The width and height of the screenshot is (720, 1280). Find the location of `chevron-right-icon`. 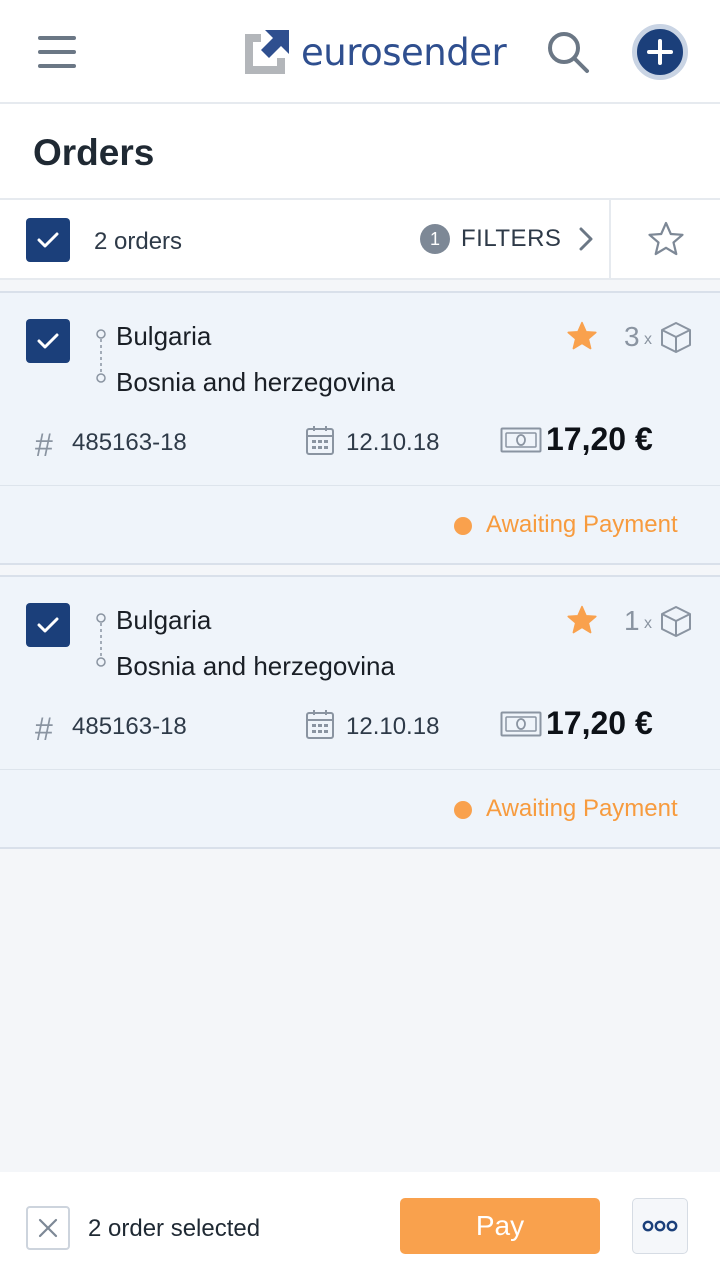

chevron-right-icon is located at coordinates (586, 239).